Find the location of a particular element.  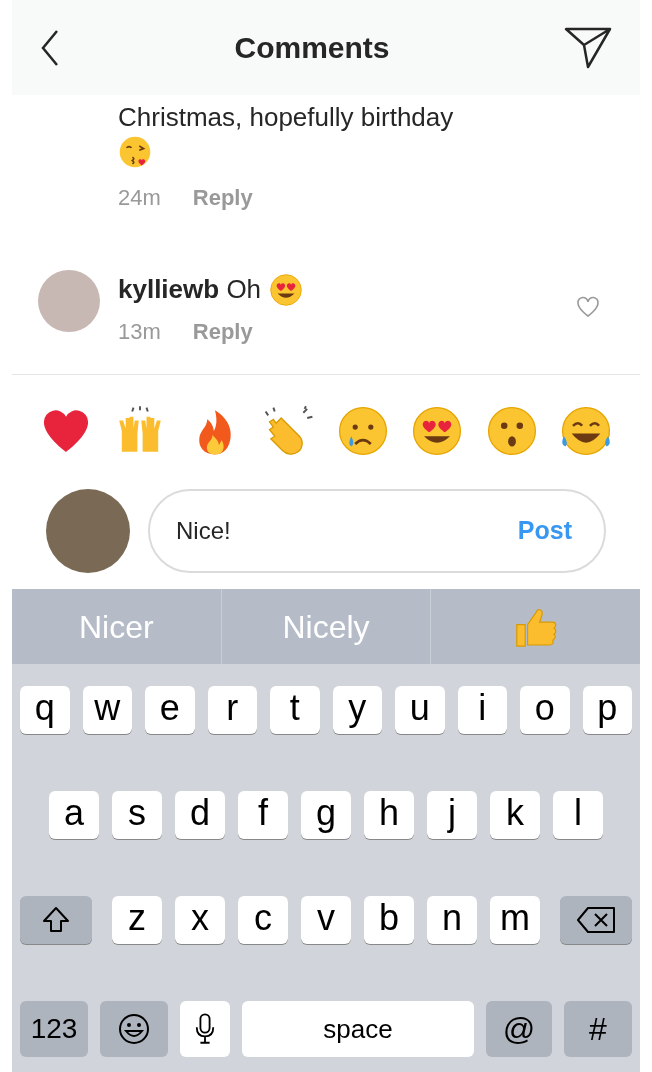

emoji-key is located at coordinates (134, 1029).